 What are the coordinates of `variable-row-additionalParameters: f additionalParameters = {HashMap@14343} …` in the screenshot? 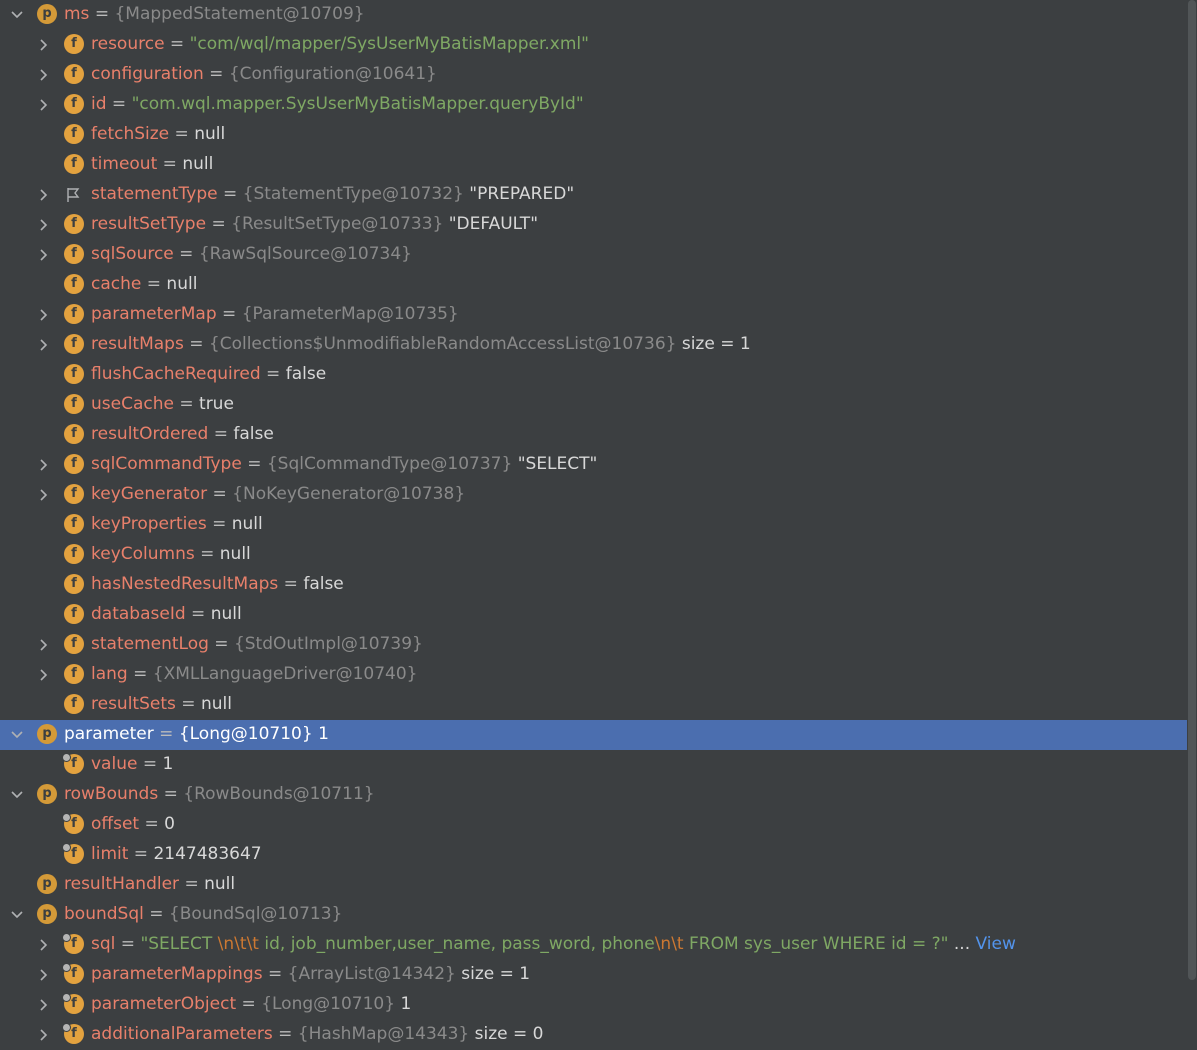 It's located at (593, 1035).